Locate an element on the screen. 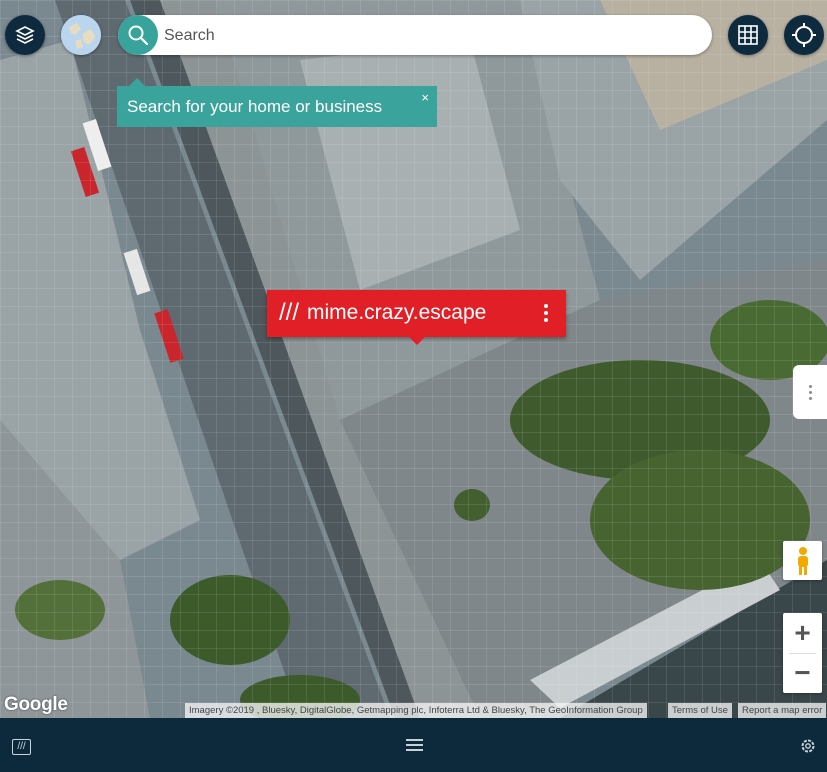 This screenshot has width=827, height=772. search-bar is located at coordinates (415, 35).